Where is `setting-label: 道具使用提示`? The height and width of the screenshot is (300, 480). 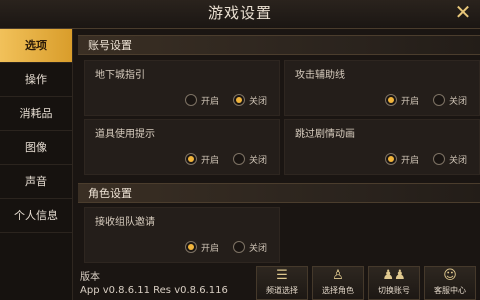 setting-label: 道具使用提示 is located at coordinates (125, 134).